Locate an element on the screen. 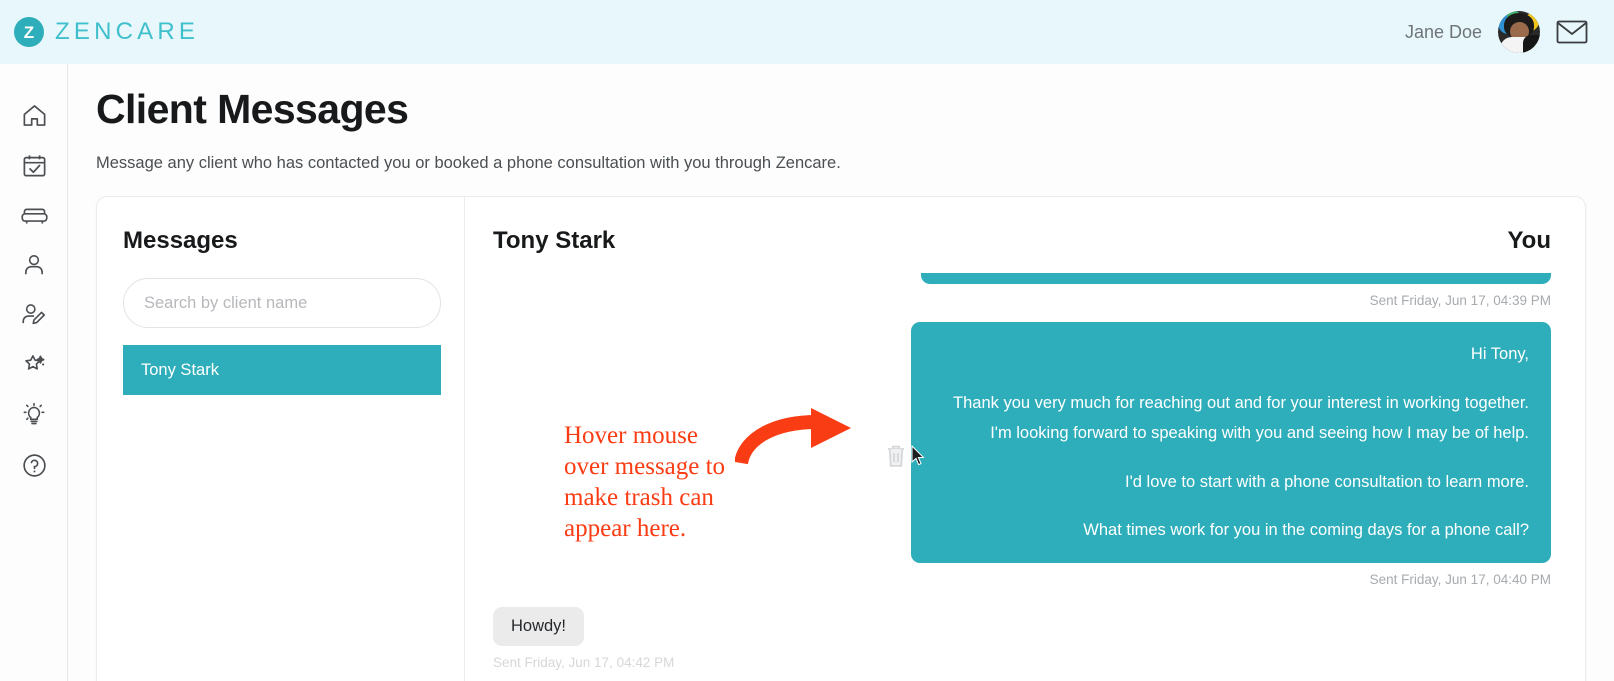 This screenshot has width=1614, height=681. lightbulb-icon is located at coordinates (34, 415).